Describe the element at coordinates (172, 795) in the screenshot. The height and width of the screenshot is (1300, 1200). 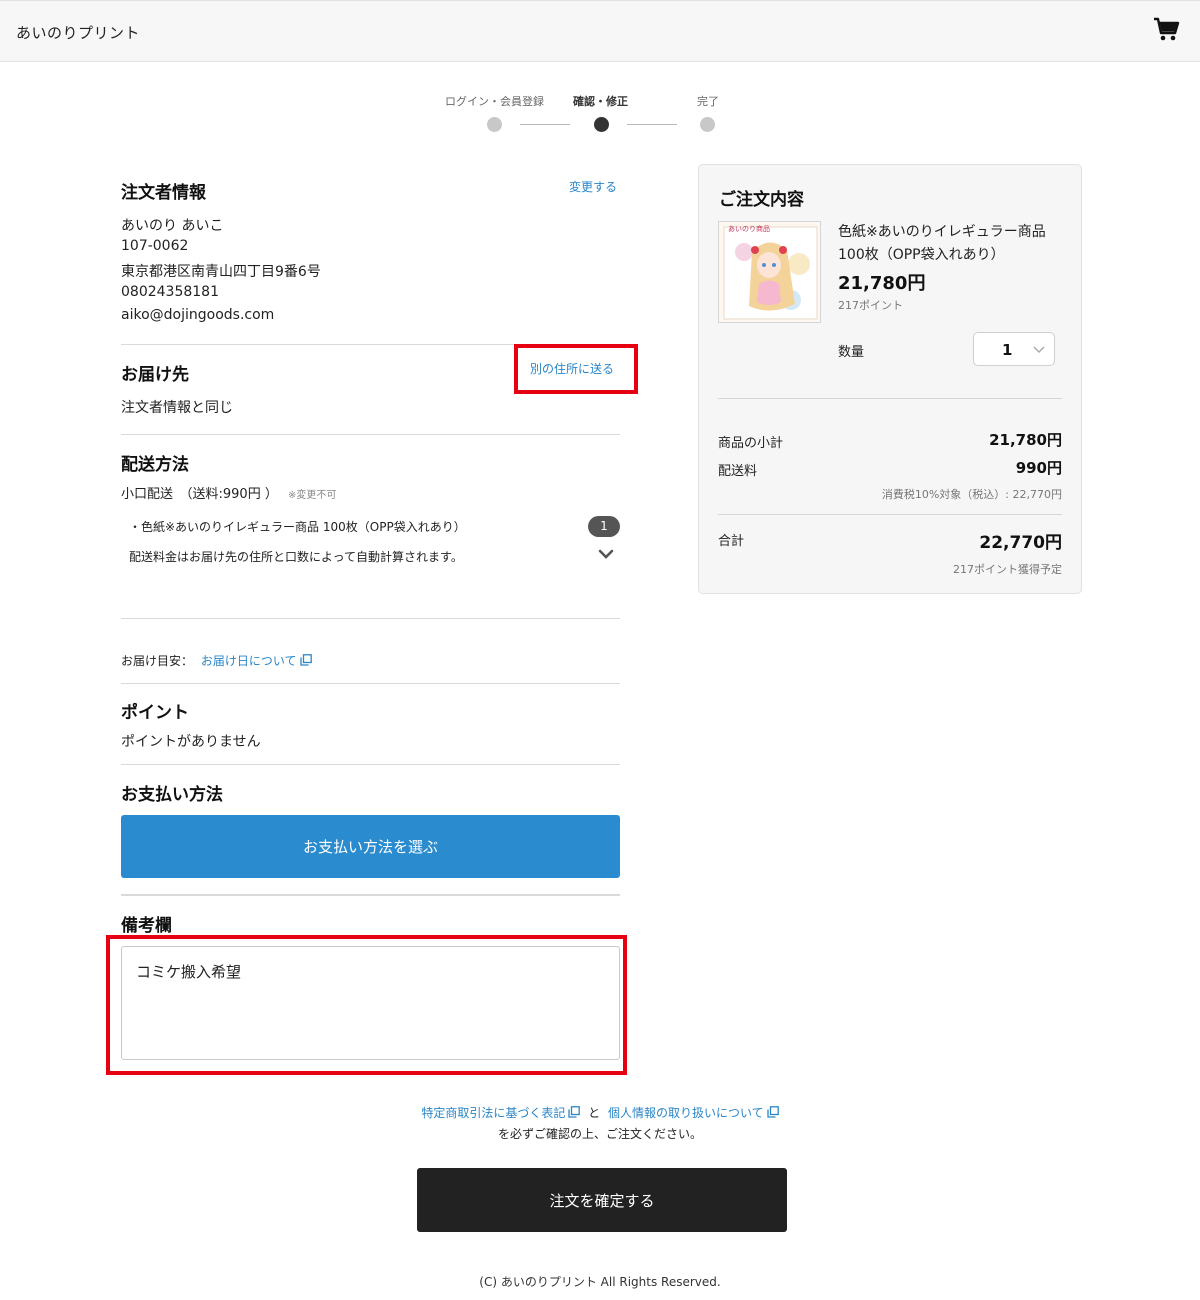
I see `payment-title: お支払い方法` at that location.